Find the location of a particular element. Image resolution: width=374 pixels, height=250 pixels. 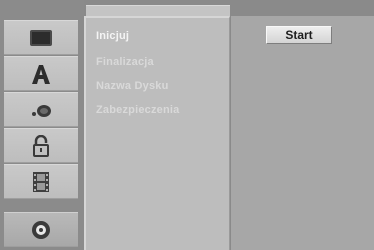

menu-item-nazwa-dysku: Nazwa Dysku is located at coordinates (132, 86).